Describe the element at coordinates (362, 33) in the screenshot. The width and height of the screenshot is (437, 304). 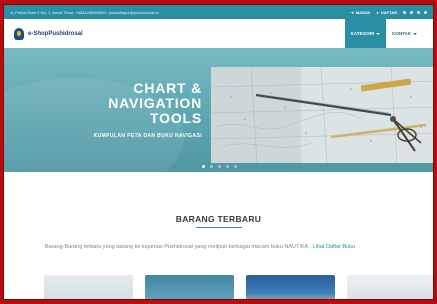
I see `nav-kategori-label: KATEGORI` at that location.